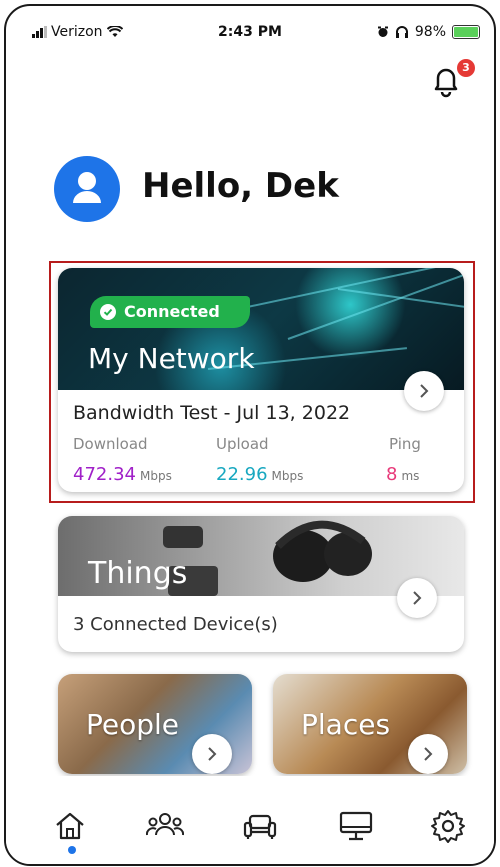 The image size is (500, 867). I want to click on people-card: People, so click(155, 724).